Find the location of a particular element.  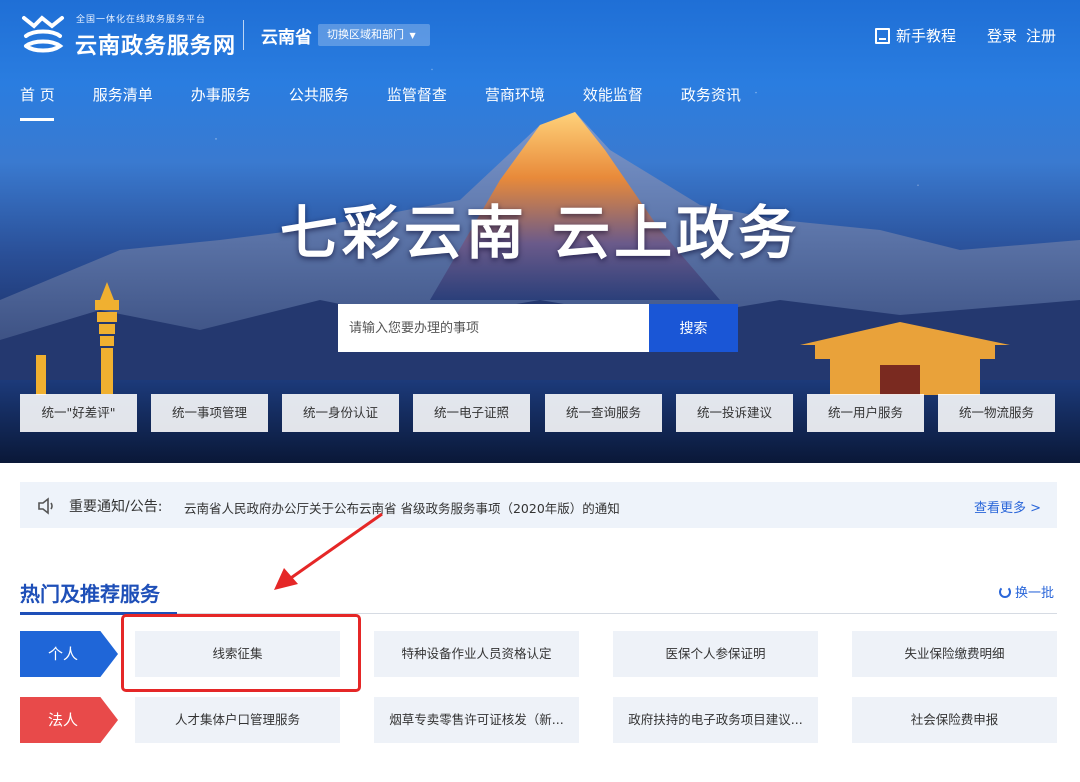

tutorial-link: 新手教程 is located at coordinates (915, 35).